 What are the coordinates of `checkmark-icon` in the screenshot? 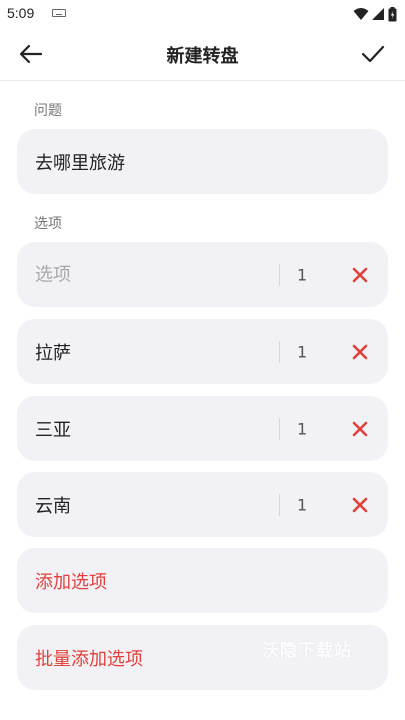 It's located at (373, 54).